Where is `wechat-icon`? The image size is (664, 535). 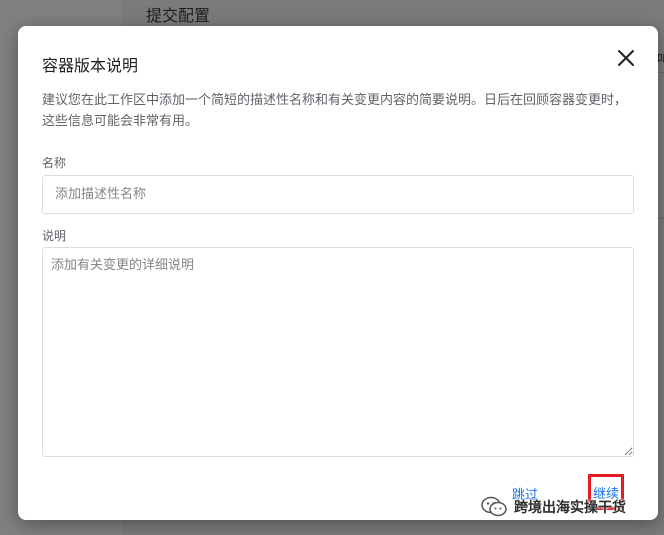 wechat-icon is located at coordinates (494, 506).